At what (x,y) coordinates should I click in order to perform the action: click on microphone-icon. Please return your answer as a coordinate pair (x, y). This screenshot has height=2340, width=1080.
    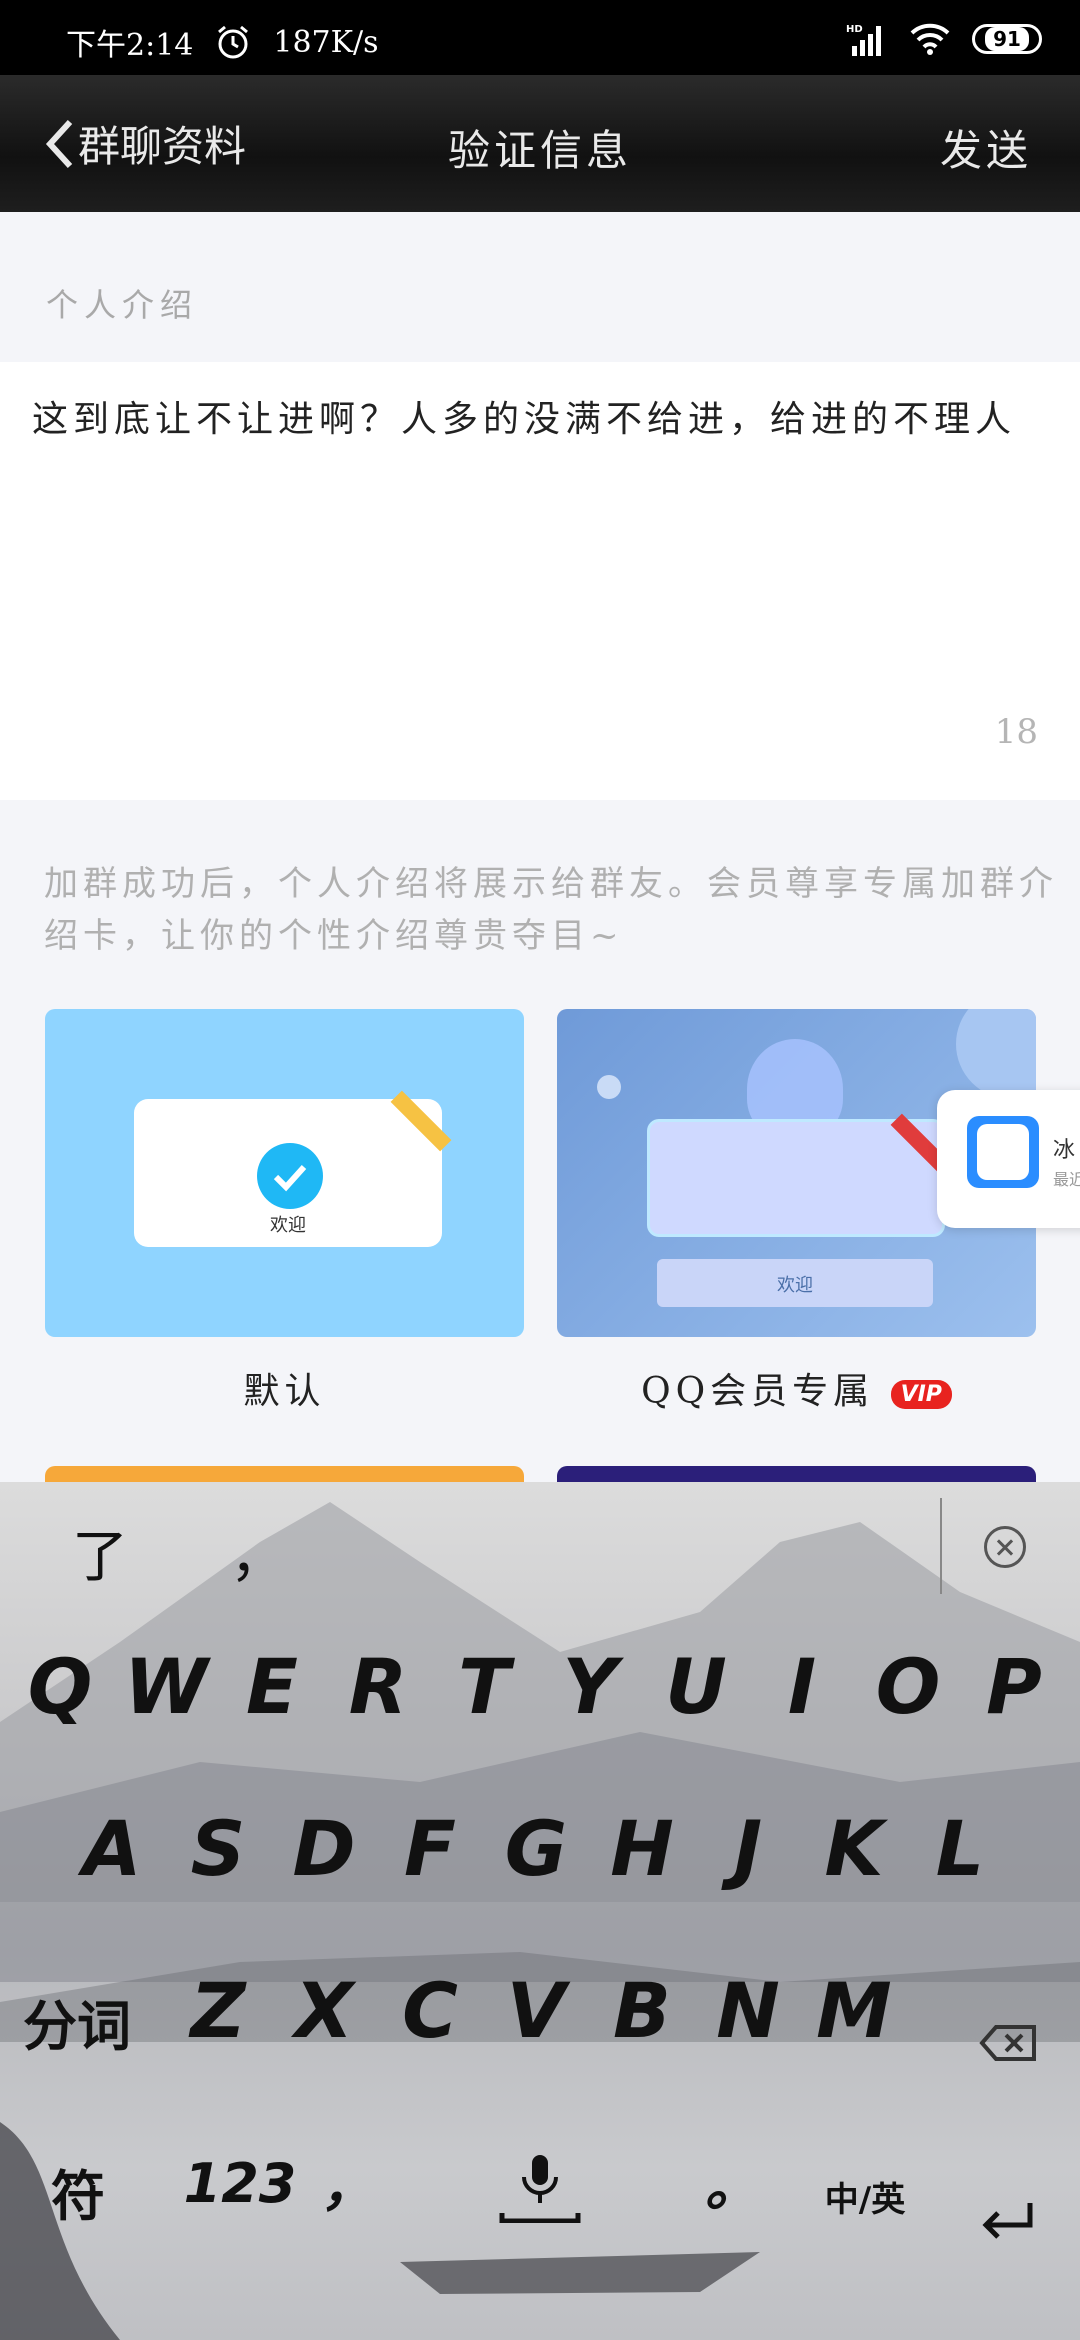
    Looking at the image, I should click on (540, 2189).